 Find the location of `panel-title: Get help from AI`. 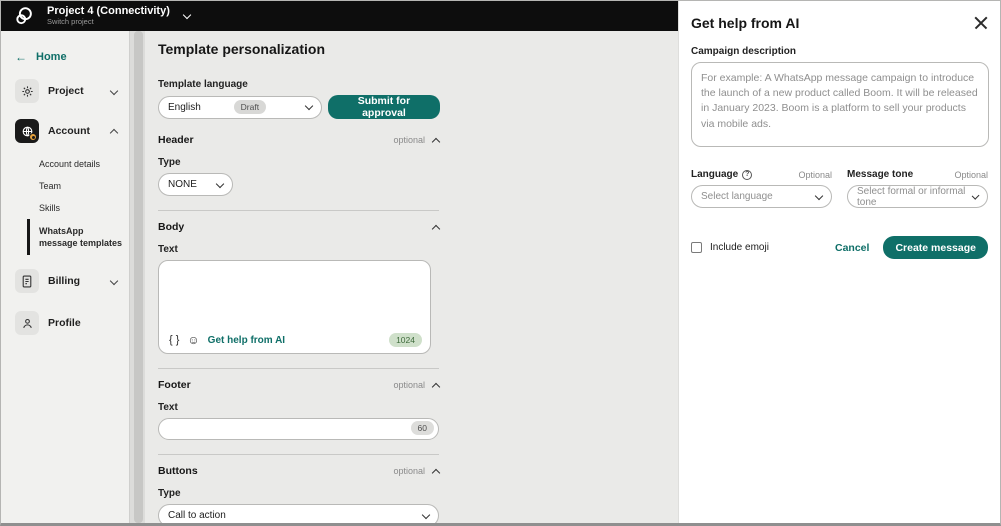

panel-title: Get help from AI is located at coordinates (745, 23).